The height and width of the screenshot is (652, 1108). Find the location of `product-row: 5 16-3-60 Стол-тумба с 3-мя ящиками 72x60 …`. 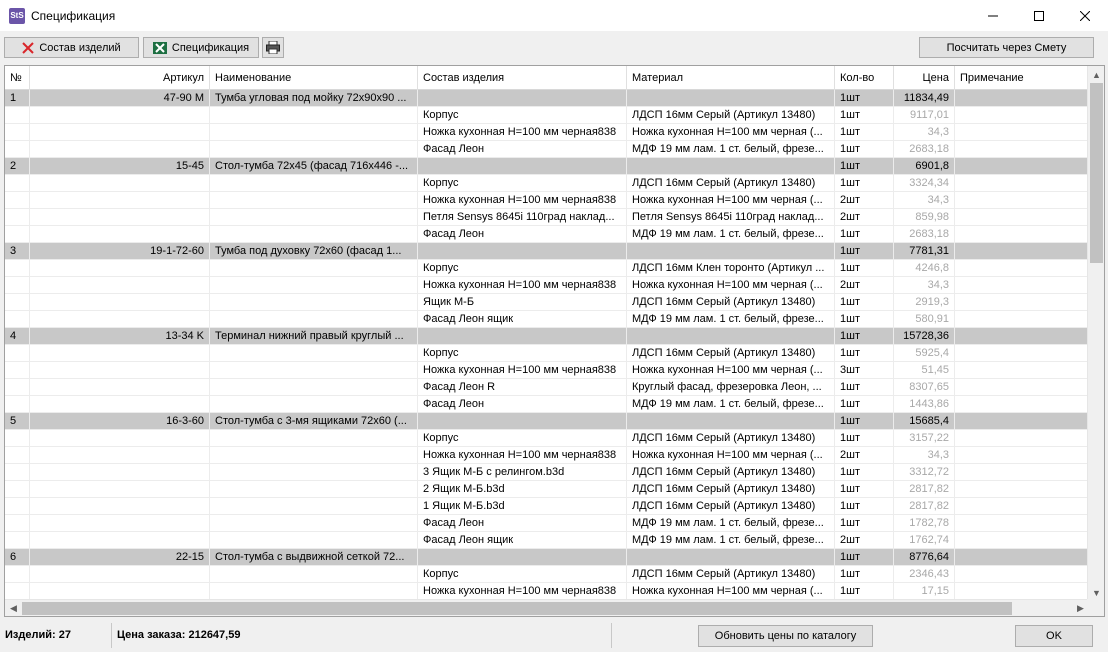

product-row: 5 16-3-60 Стол-тумба с 3-мя ящиками 72x60 … is located at coordinates (547, 421).